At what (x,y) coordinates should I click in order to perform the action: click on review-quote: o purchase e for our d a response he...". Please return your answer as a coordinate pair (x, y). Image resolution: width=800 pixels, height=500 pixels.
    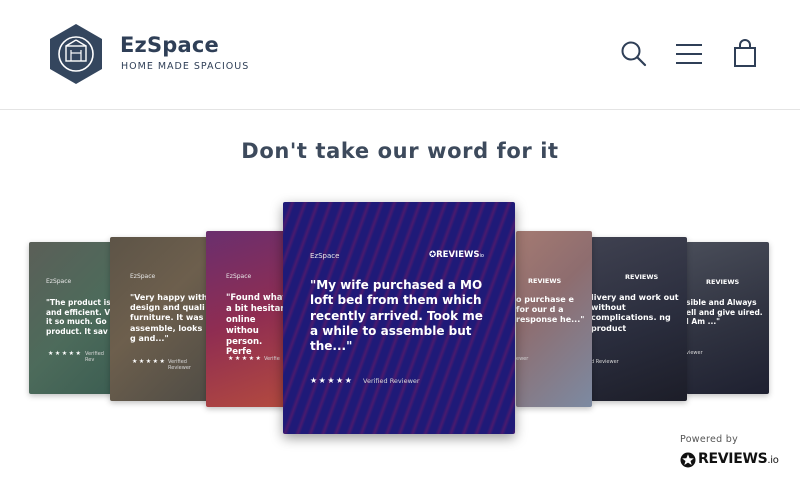
    Looking at the image, I should click on (550, 310).